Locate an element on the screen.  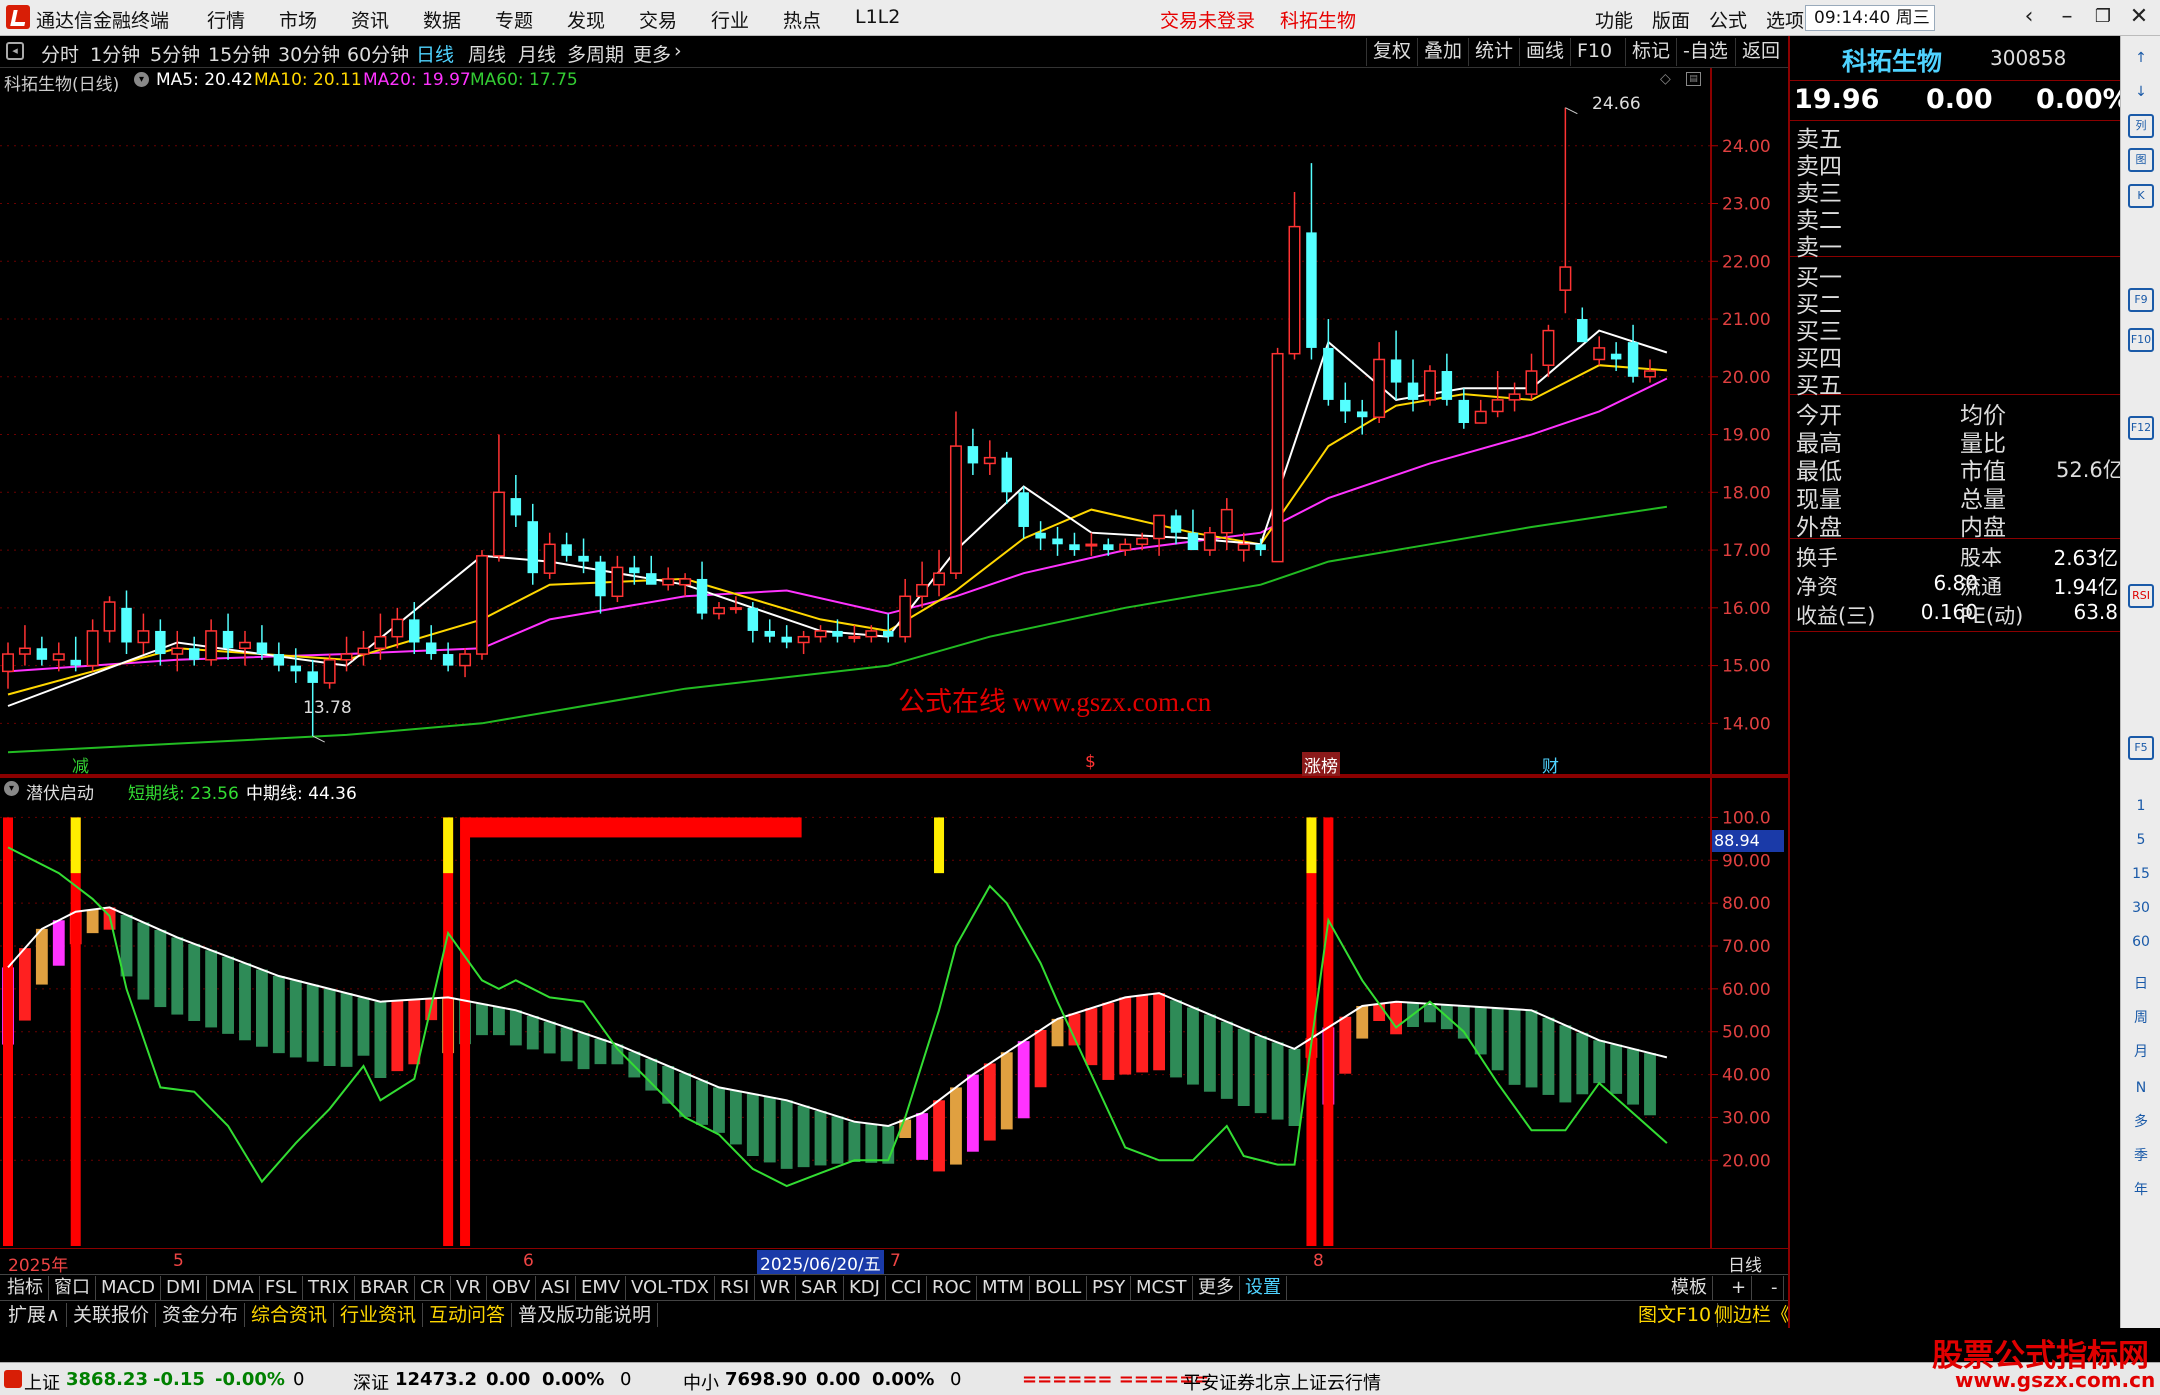
menu-item-options: 选项 is located at coordinates (1785, 19).